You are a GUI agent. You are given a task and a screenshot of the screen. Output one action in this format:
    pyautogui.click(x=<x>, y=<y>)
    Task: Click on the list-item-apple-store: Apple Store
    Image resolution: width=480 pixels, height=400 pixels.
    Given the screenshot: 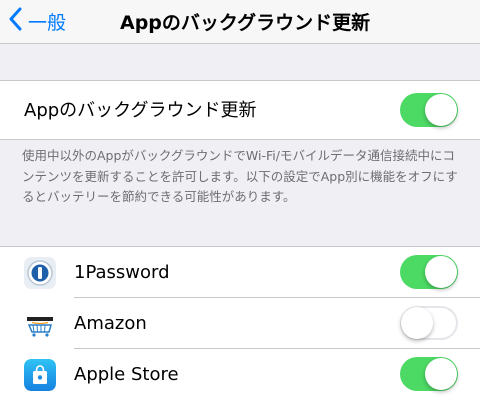 What is the action you would take?
    pyautogui.click(x=240, y=374)
    